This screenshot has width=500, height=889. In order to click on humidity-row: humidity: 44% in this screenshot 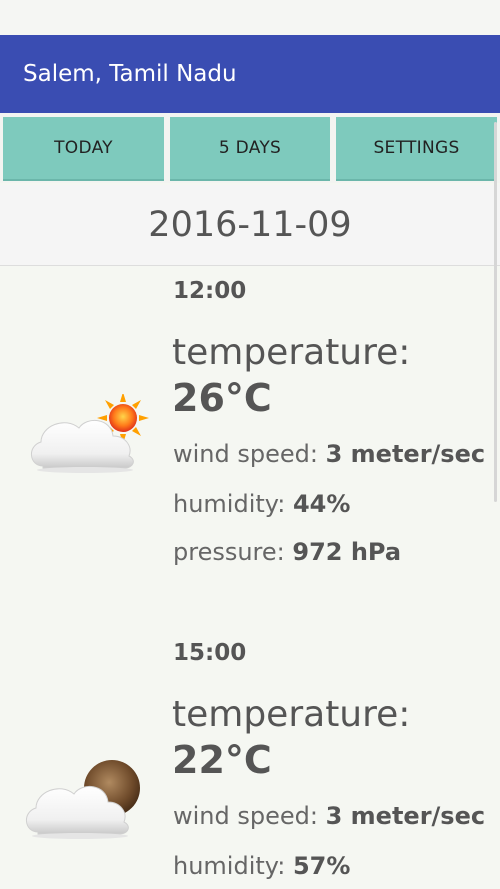, I will do `click(261, 504)`.